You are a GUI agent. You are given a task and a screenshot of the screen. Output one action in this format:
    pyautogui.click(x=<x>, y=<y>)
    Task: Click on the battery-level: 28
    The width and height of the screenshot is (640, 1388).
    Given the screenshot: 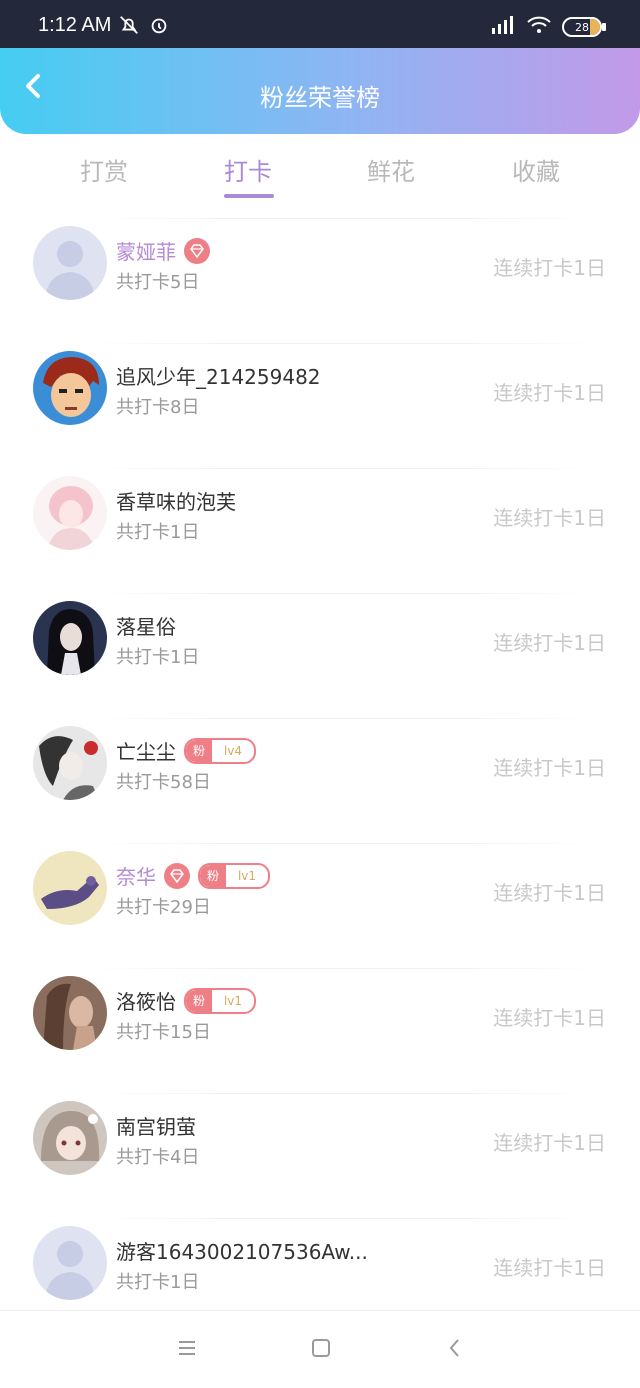 What is the action you would take?
    pyautogui.click(x=582, y=27)
    